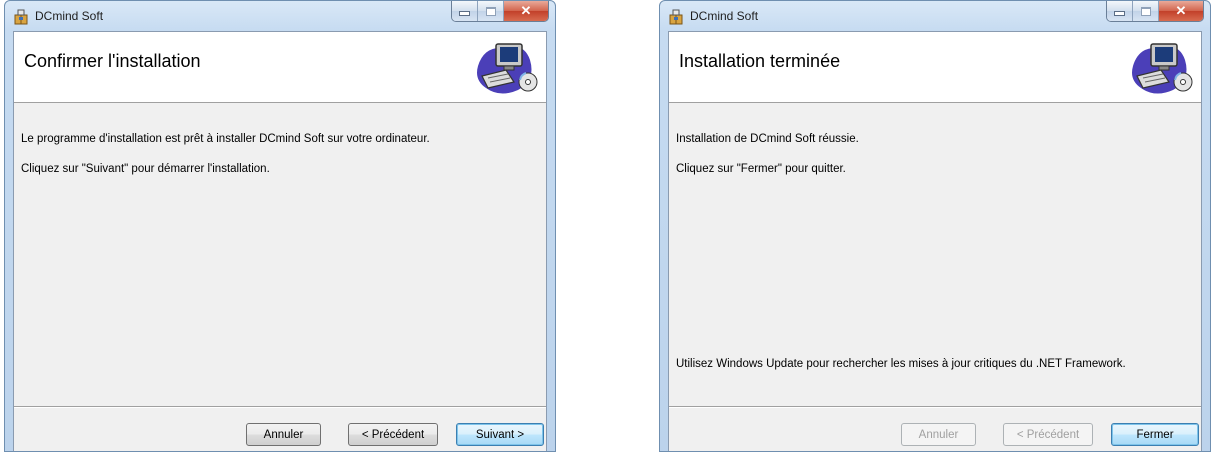 The height and width of the screenshot is (456, 1211). Describe the element at coordinates (761, 169) in the screenshot. I see `body-line-2: Cliquez sur "Fermer" pour quitter.` at that location.